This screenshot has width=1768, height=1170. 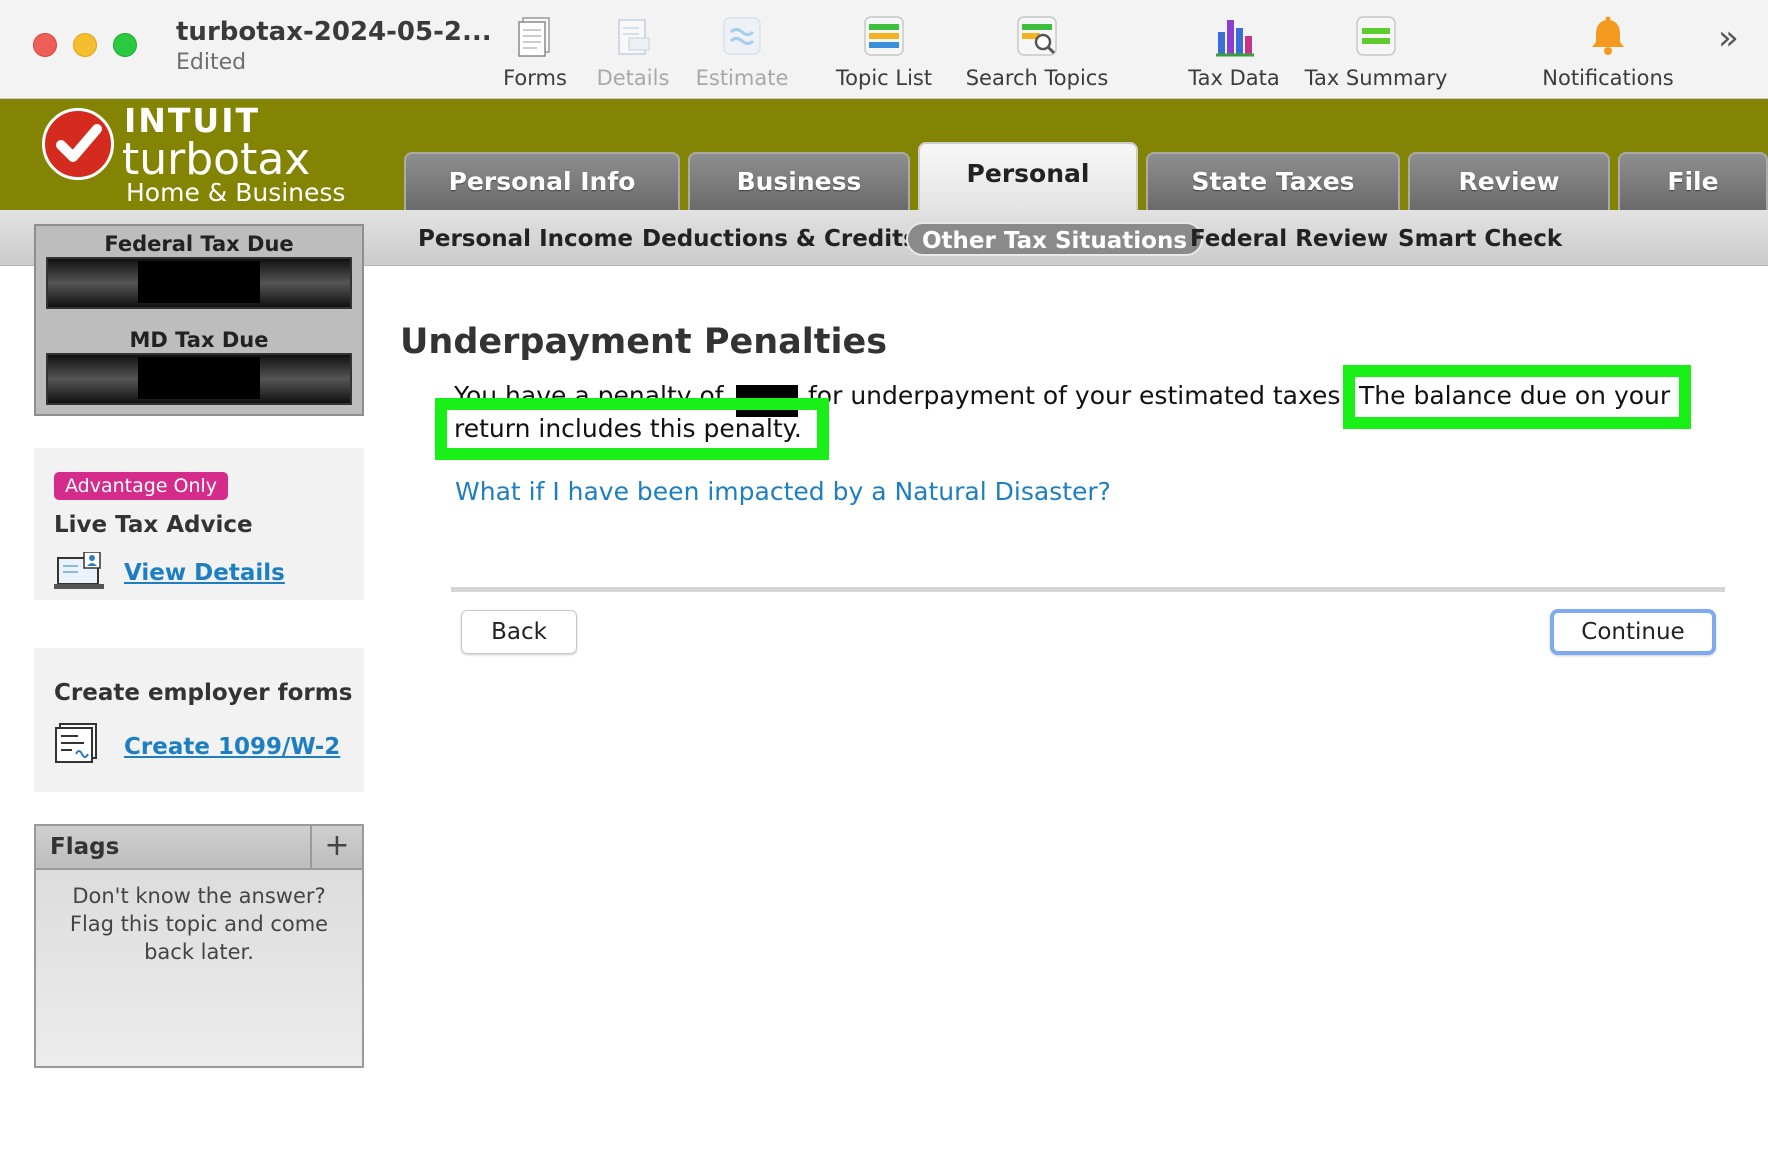 I want to click on toolbar-notifications-label: Notifications, so click(x=1608, y=78).